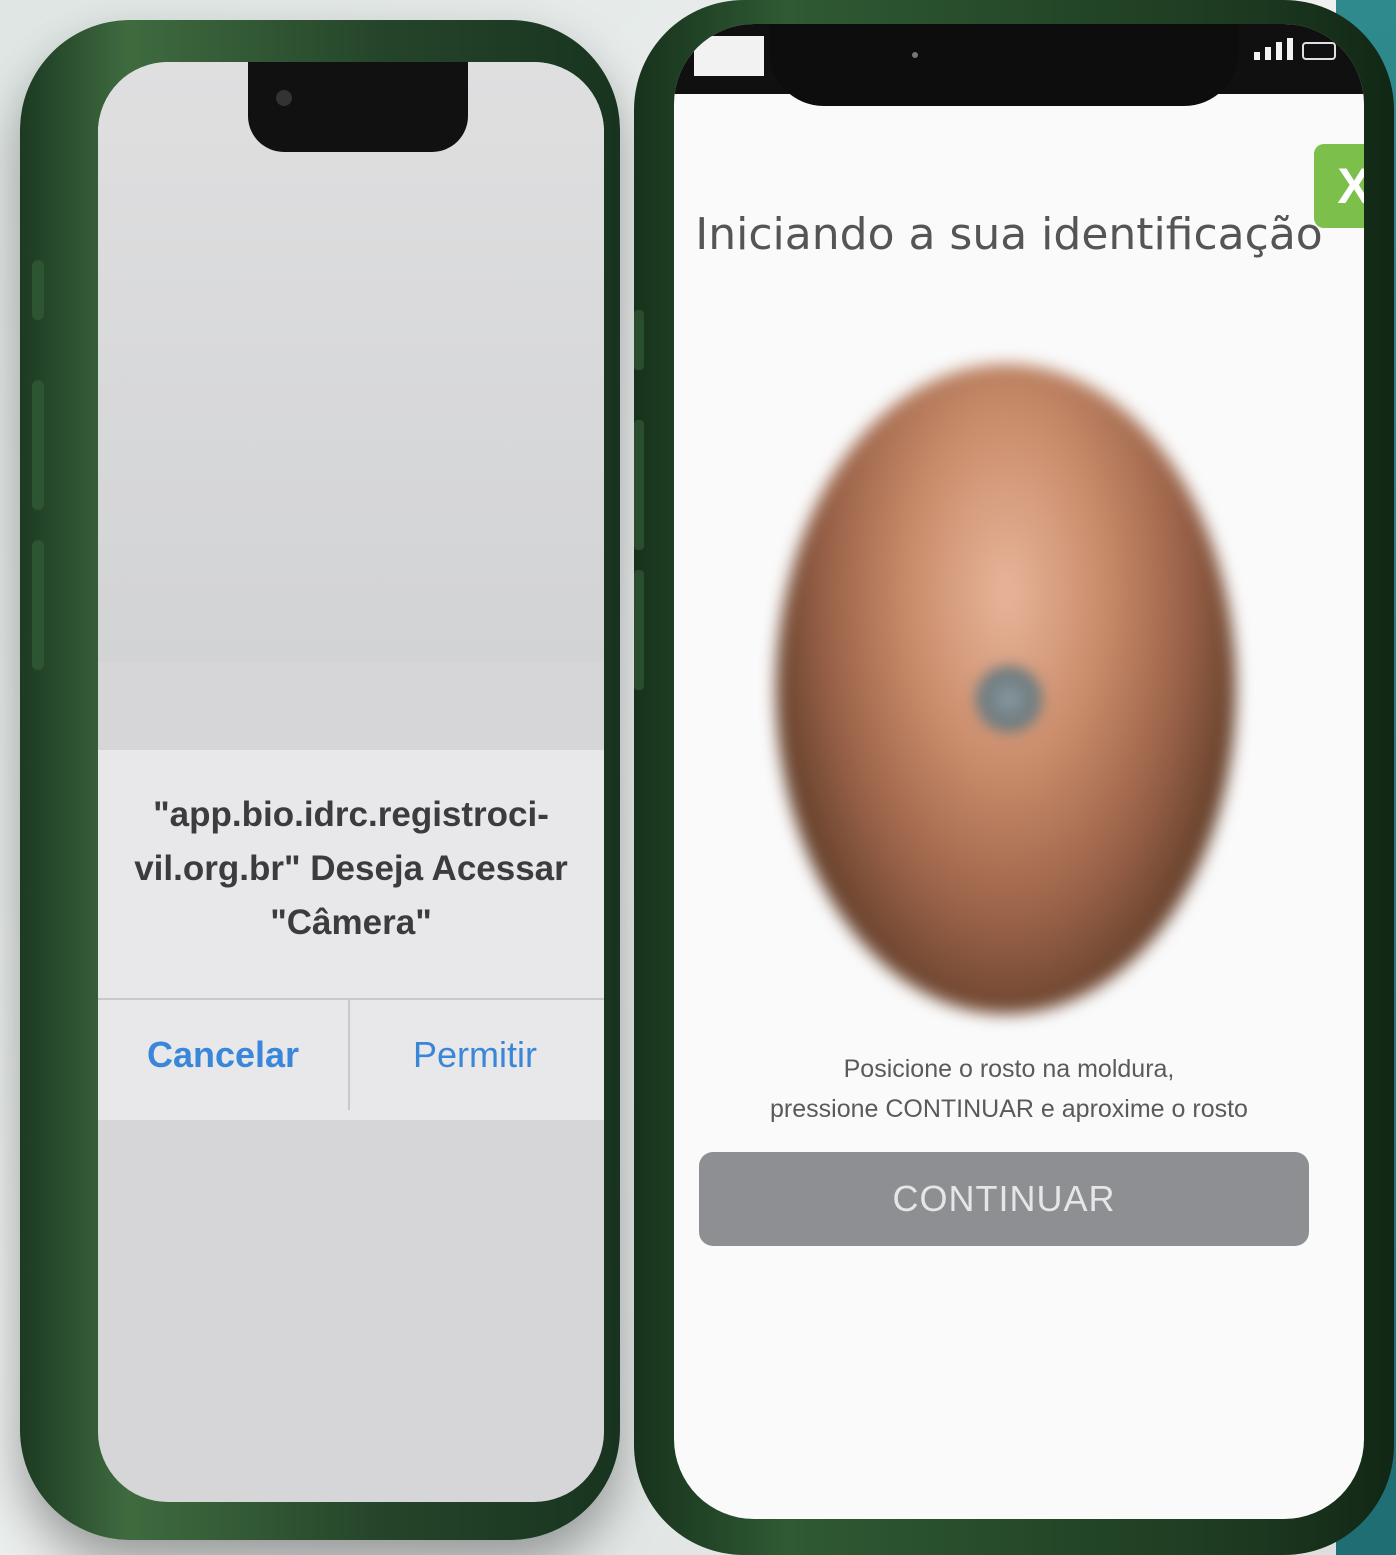  What do you see at coordinates (351, 362) in the screenshot?
I see `blurred-background` at bounding box center [351, 362].